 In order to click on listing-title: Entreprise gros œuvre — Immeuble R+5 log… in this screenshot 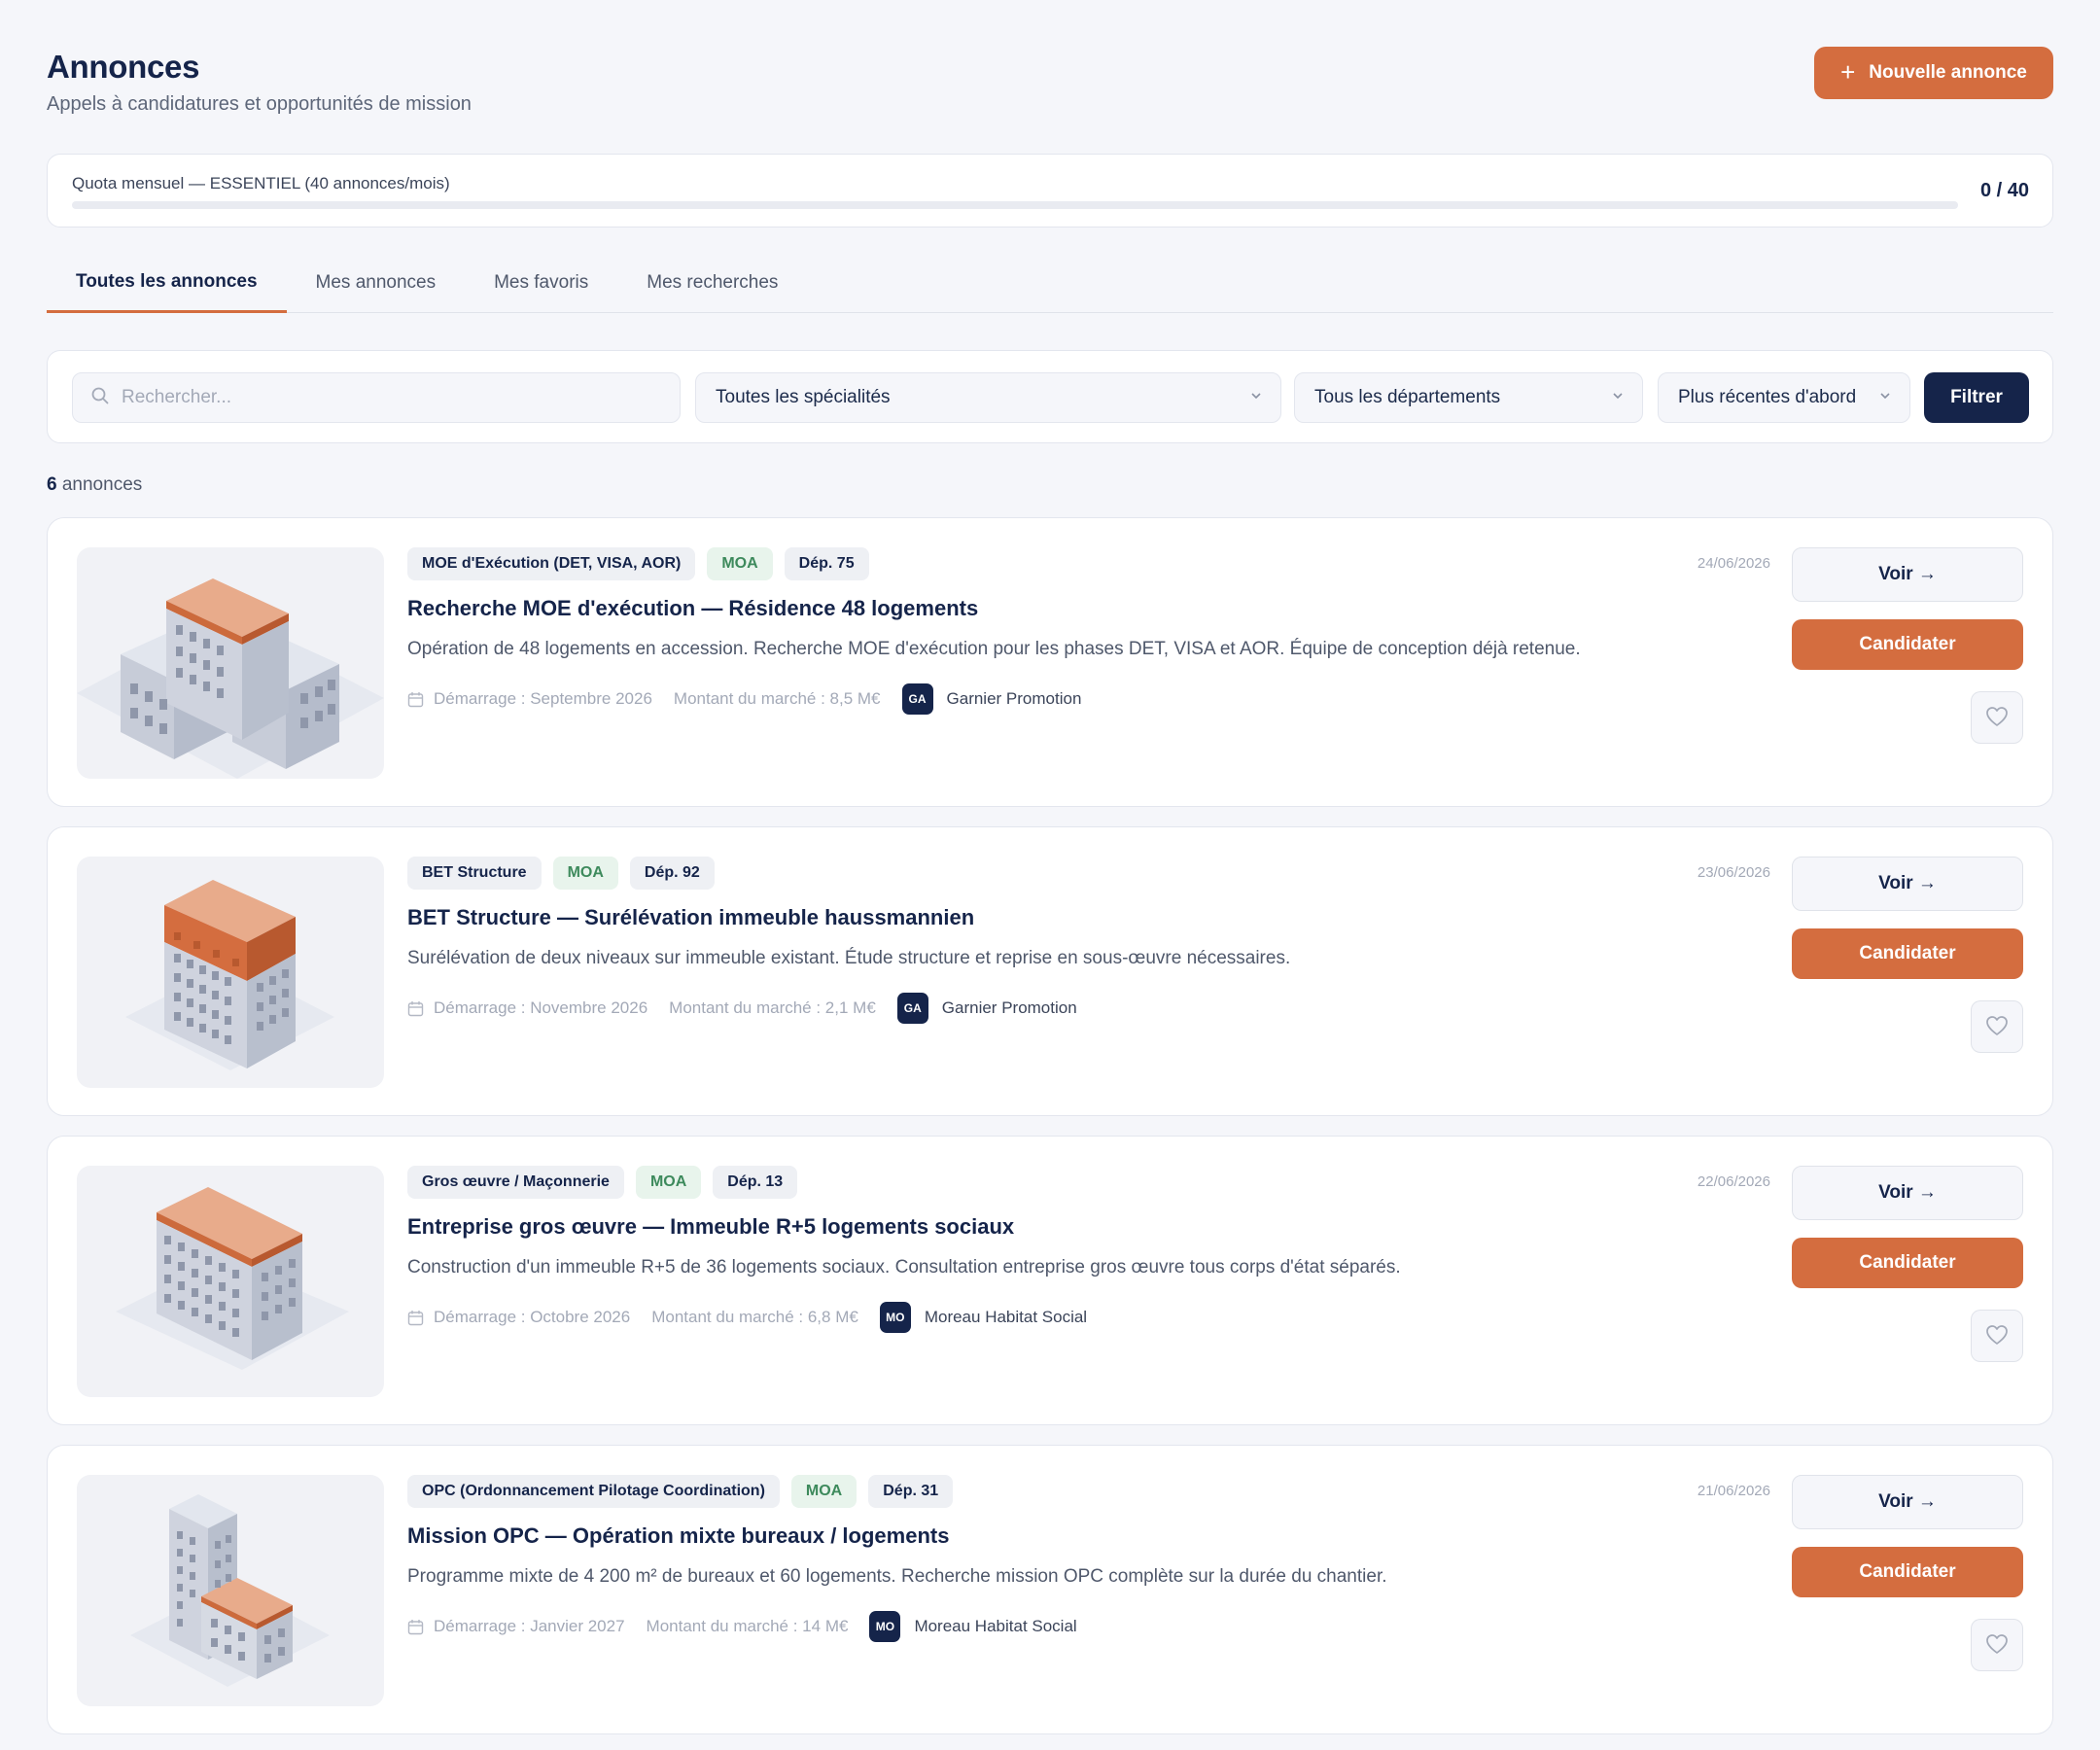, I will do `click(710, 1227)`.